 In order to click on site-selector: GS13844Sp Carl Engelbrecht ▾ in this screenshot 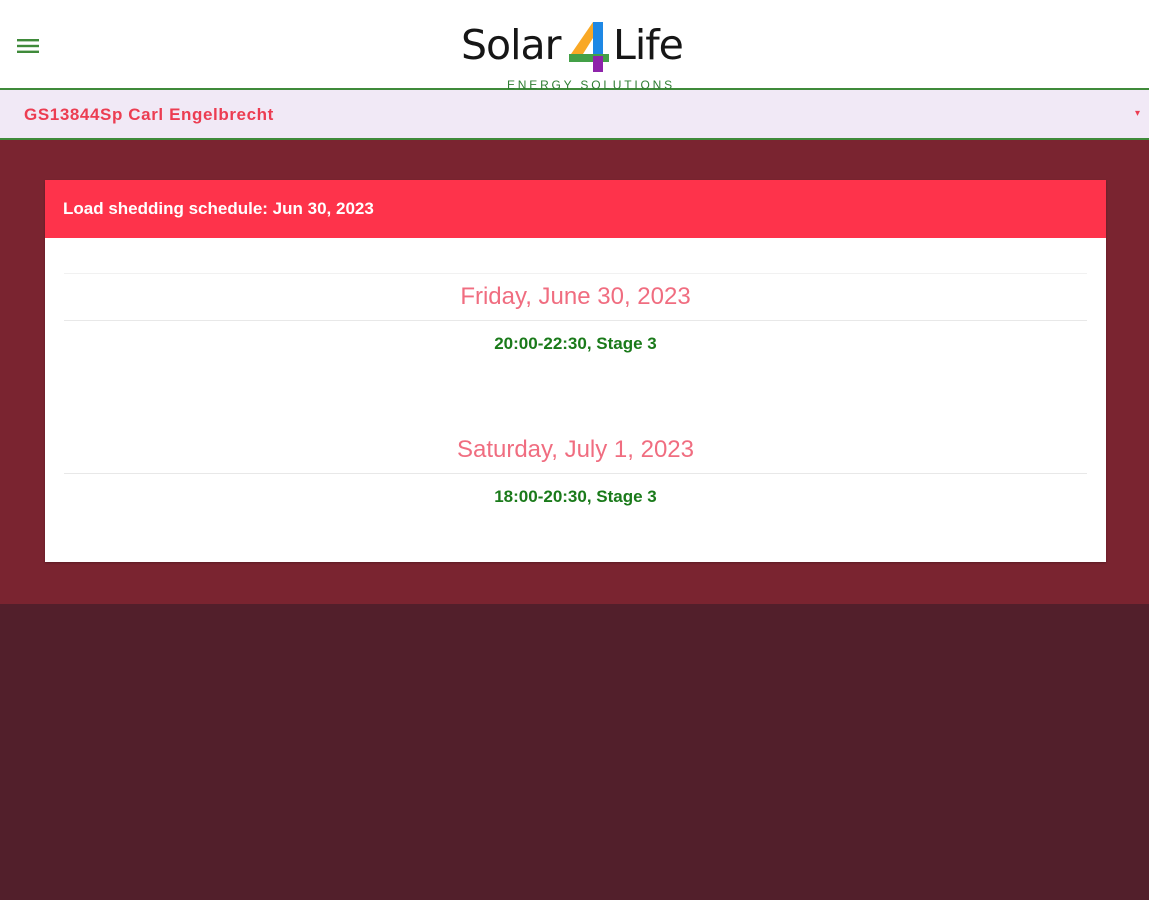, I will do `click(574, 115)`.